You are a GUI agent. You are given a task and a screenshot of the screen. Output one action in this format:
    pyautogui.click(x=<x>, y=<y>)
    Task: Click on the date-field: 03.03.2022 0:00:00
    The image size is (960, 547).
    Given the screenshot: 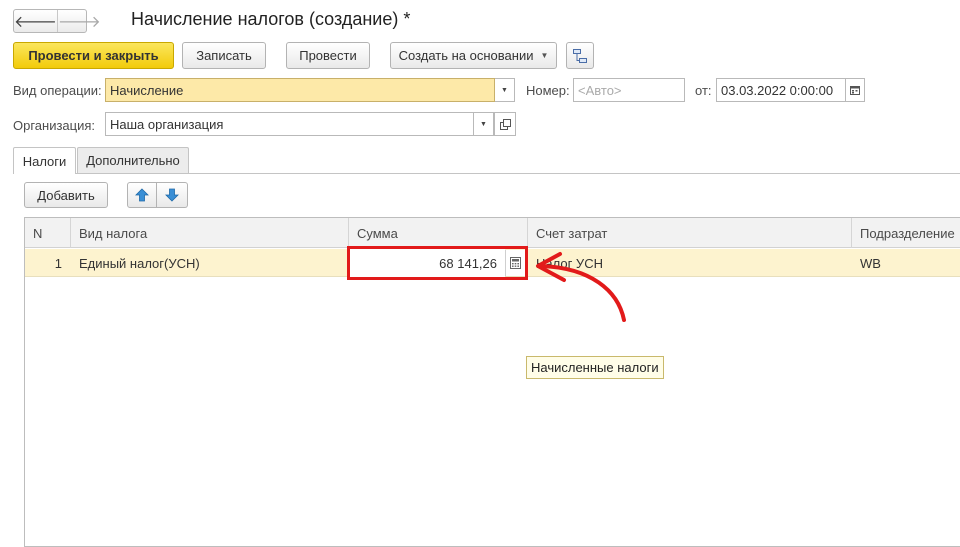 What is the action you would take?
    pyautogui.click(x=781, y=90)
    